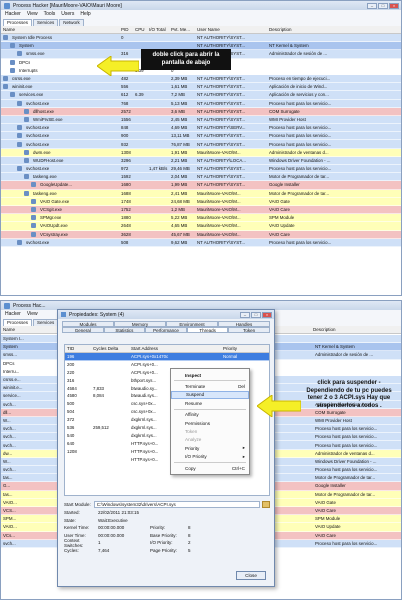 Image resolution: width=402 pixels, height=600 pixels. What do you see at coordinates (334, 29) in the screenshot?
I see `col-description: Description` at bounding box center [334, 29].